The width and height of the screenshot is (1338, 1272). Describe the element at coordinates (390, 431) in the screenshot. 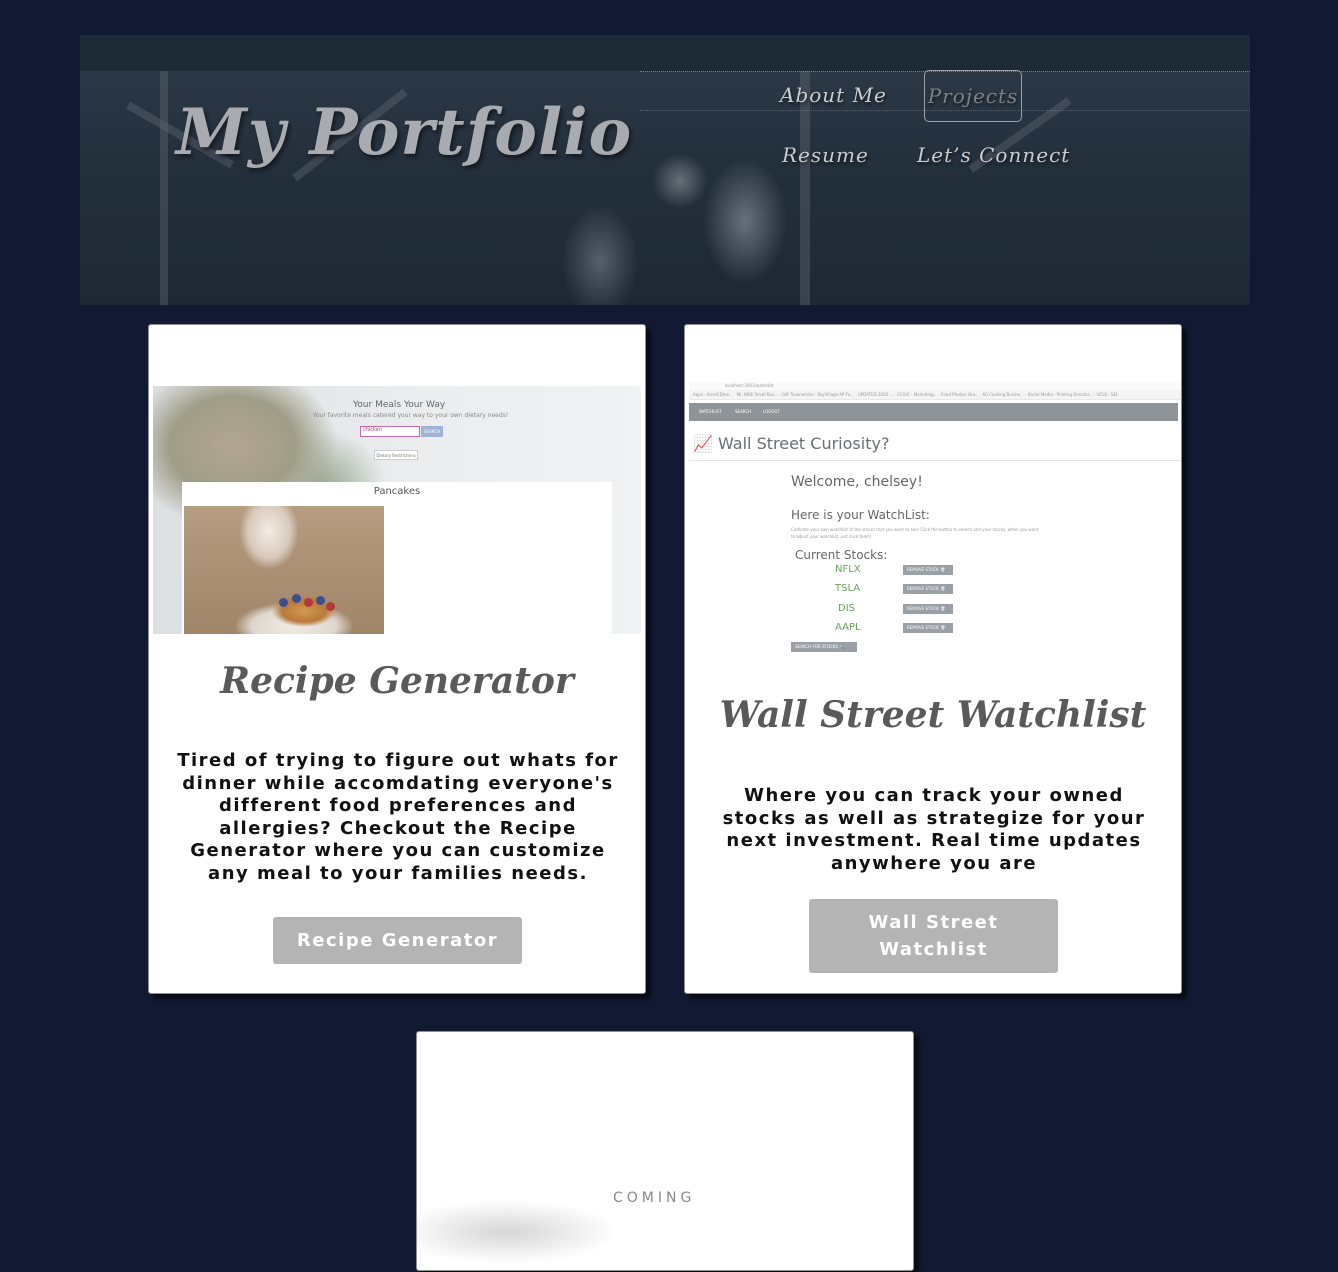

I see `screenshot-search-input: chicken` at that location.